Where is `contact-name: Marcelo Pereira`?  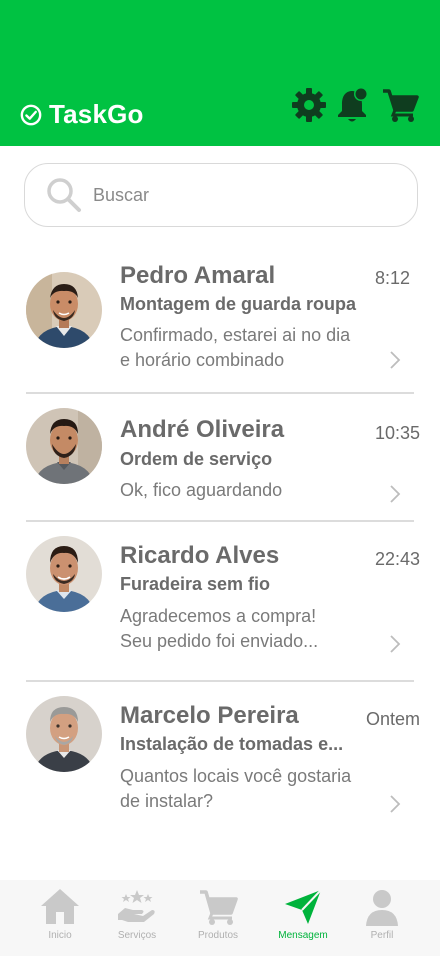
contact-name: Marcelo Pereira is located at coordinates (209, 715).